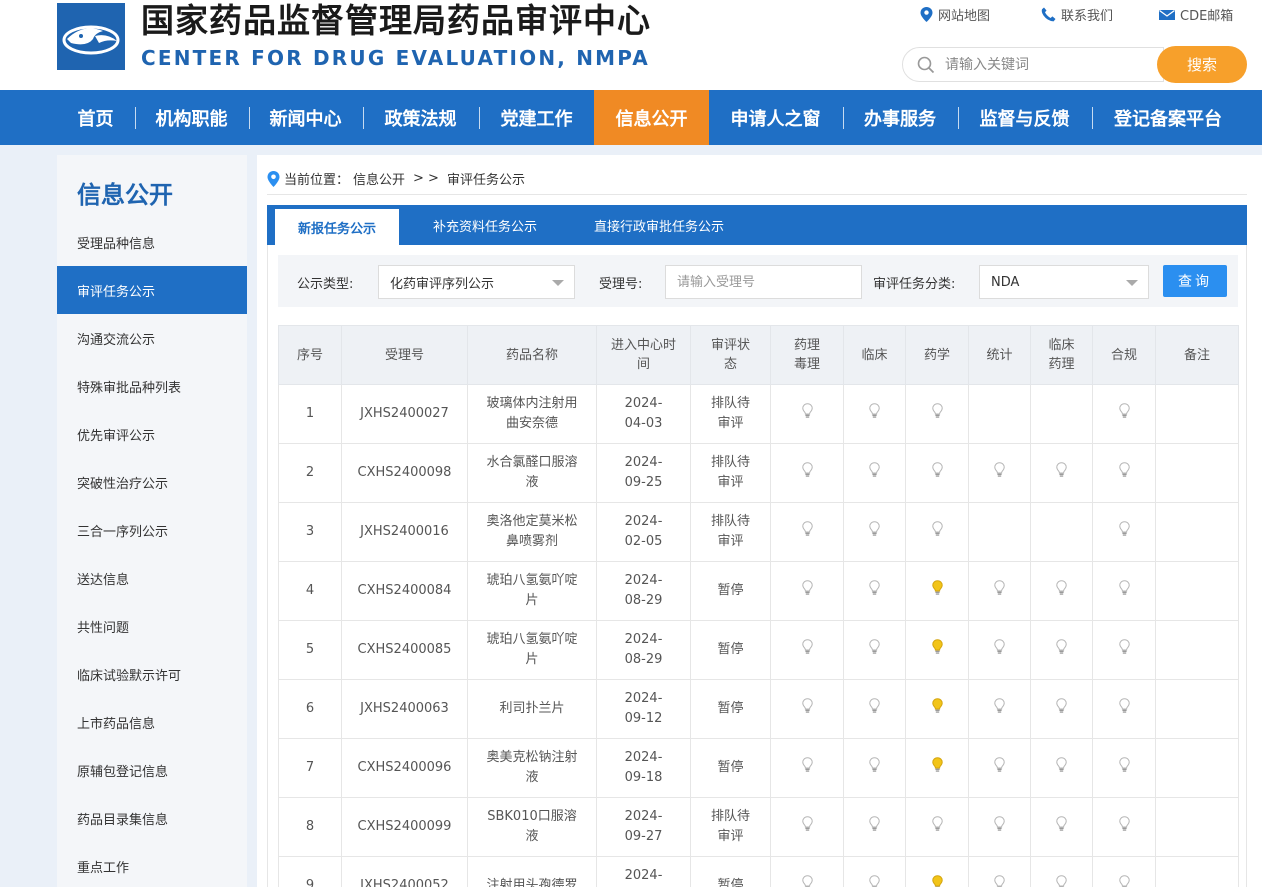  What do you see at coordinates (152, 578) in the screenshot?
I see `sidebar-item-delivery: 送达信息` at bounding box center [152, 578].